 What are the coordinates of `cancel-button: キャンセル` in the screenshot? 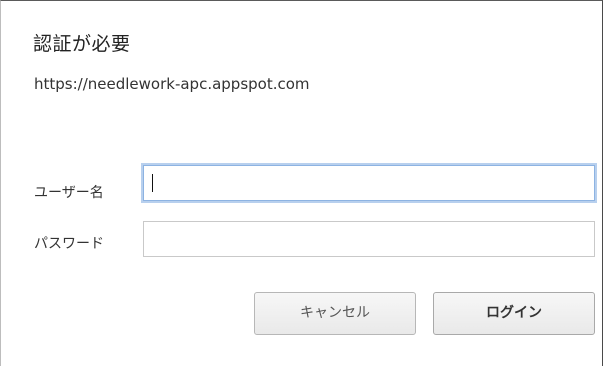 It's located at (335, 313).